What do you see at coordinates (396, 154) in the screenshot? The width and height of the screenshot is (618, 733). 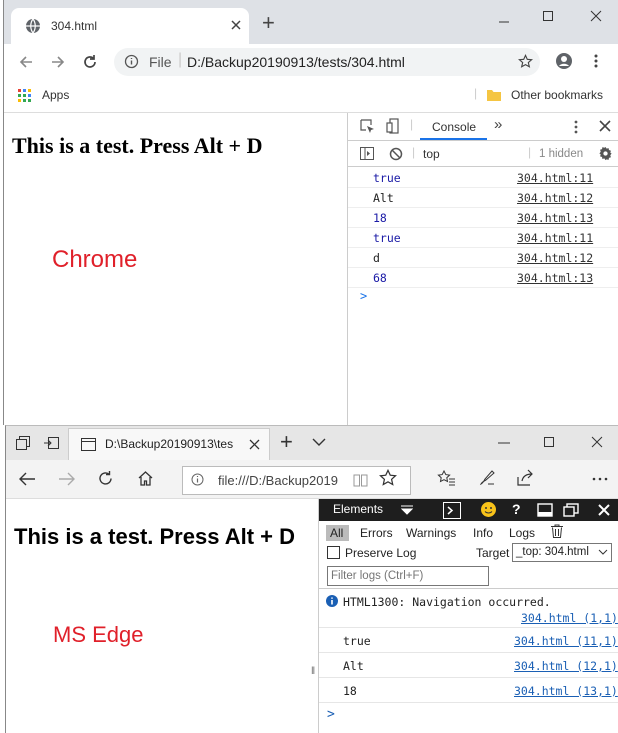 I see `clear-console-icon` at bounding box center [396, 154].